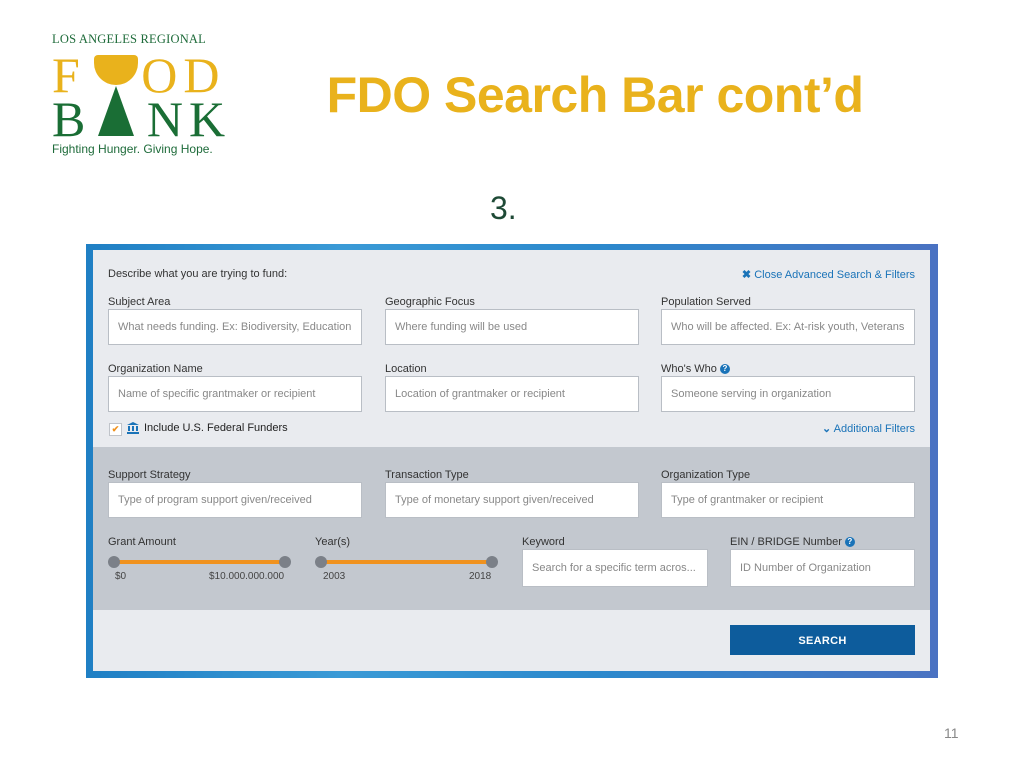 This screenshot has width=1024, height=768. What do you see at coordinates (129, 39) in the screenshot?
I see `logo-top-line: LOS ANGELES REGIONAL` at bounding box center [129, 39].